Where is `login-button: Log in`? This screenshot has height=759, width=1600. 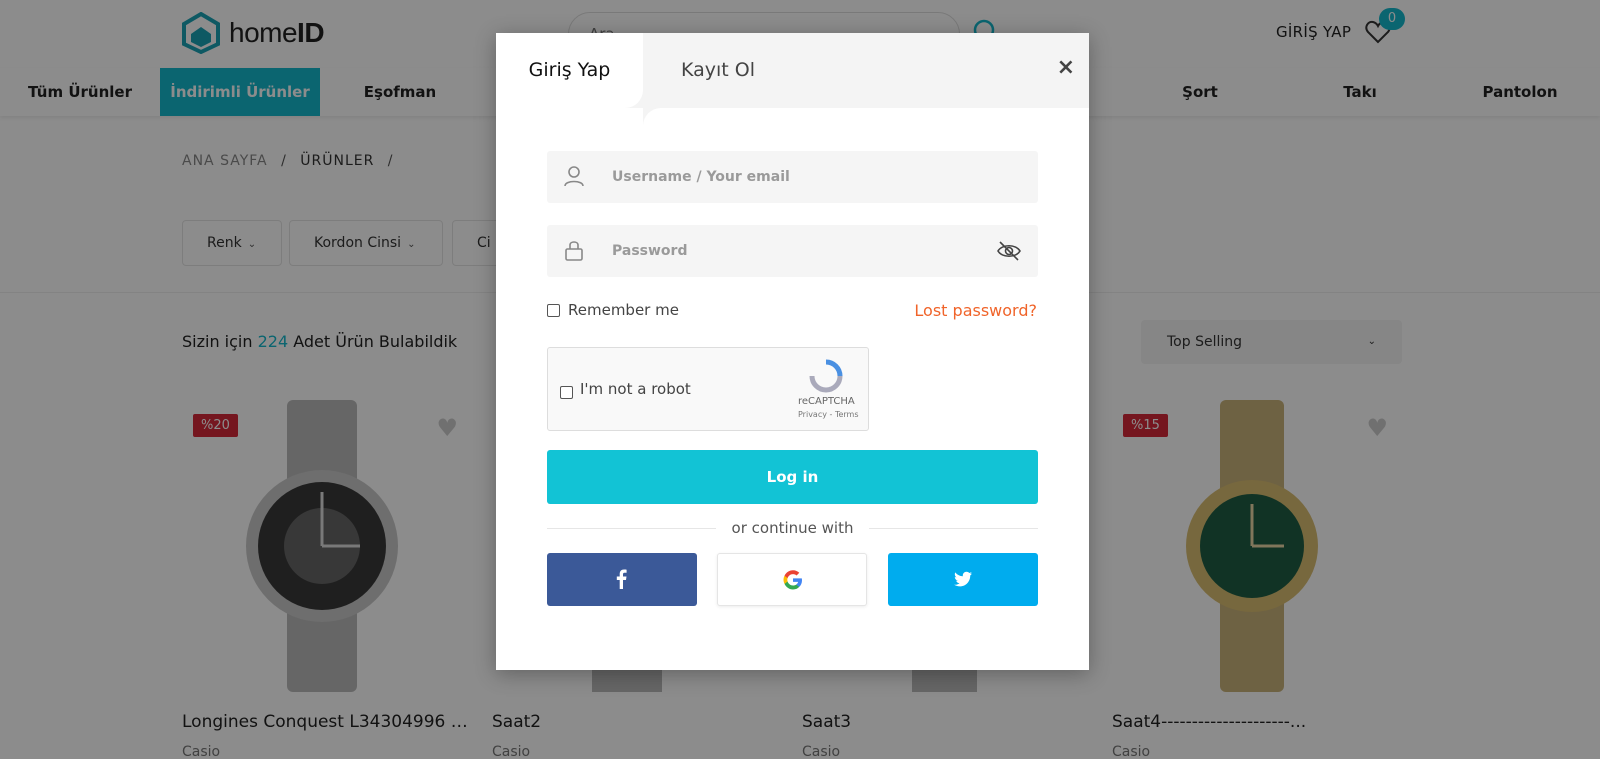
login-button: Log in is located at coordinates (792, 477).